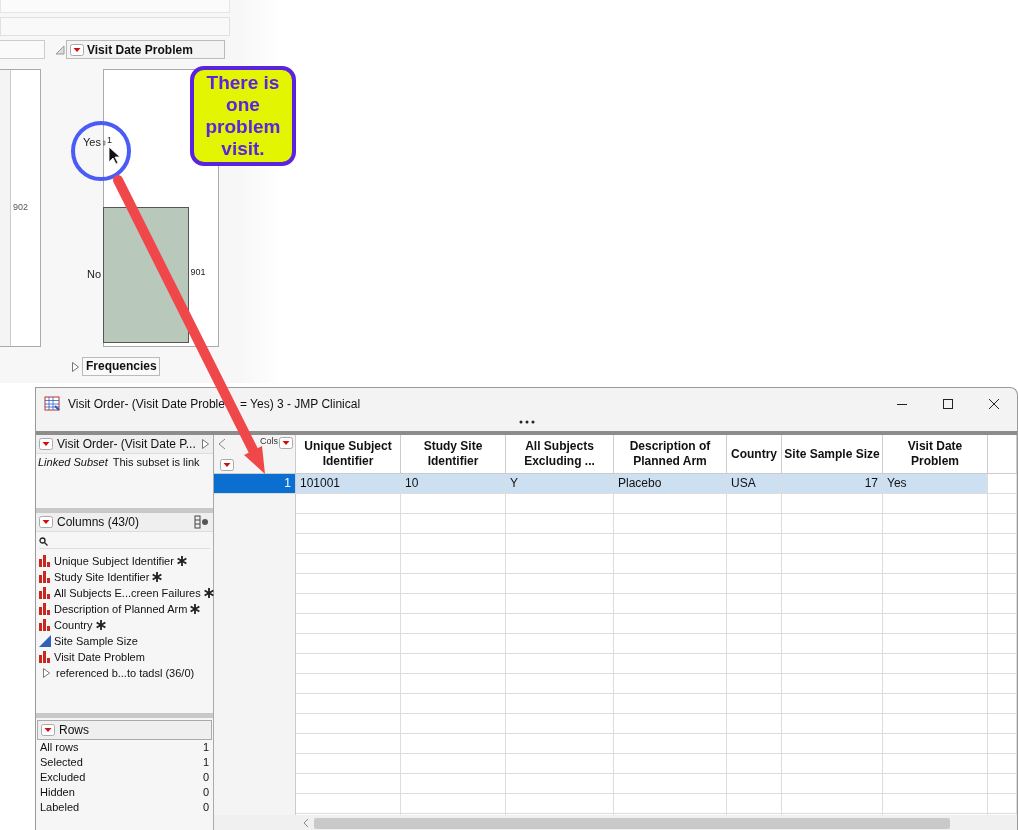 The width and height of the screenshot is (1018, 830). Describe the element at coordinates (99, 657) in the screenshot. I see `column-name: Visit Date Problem` at that location.